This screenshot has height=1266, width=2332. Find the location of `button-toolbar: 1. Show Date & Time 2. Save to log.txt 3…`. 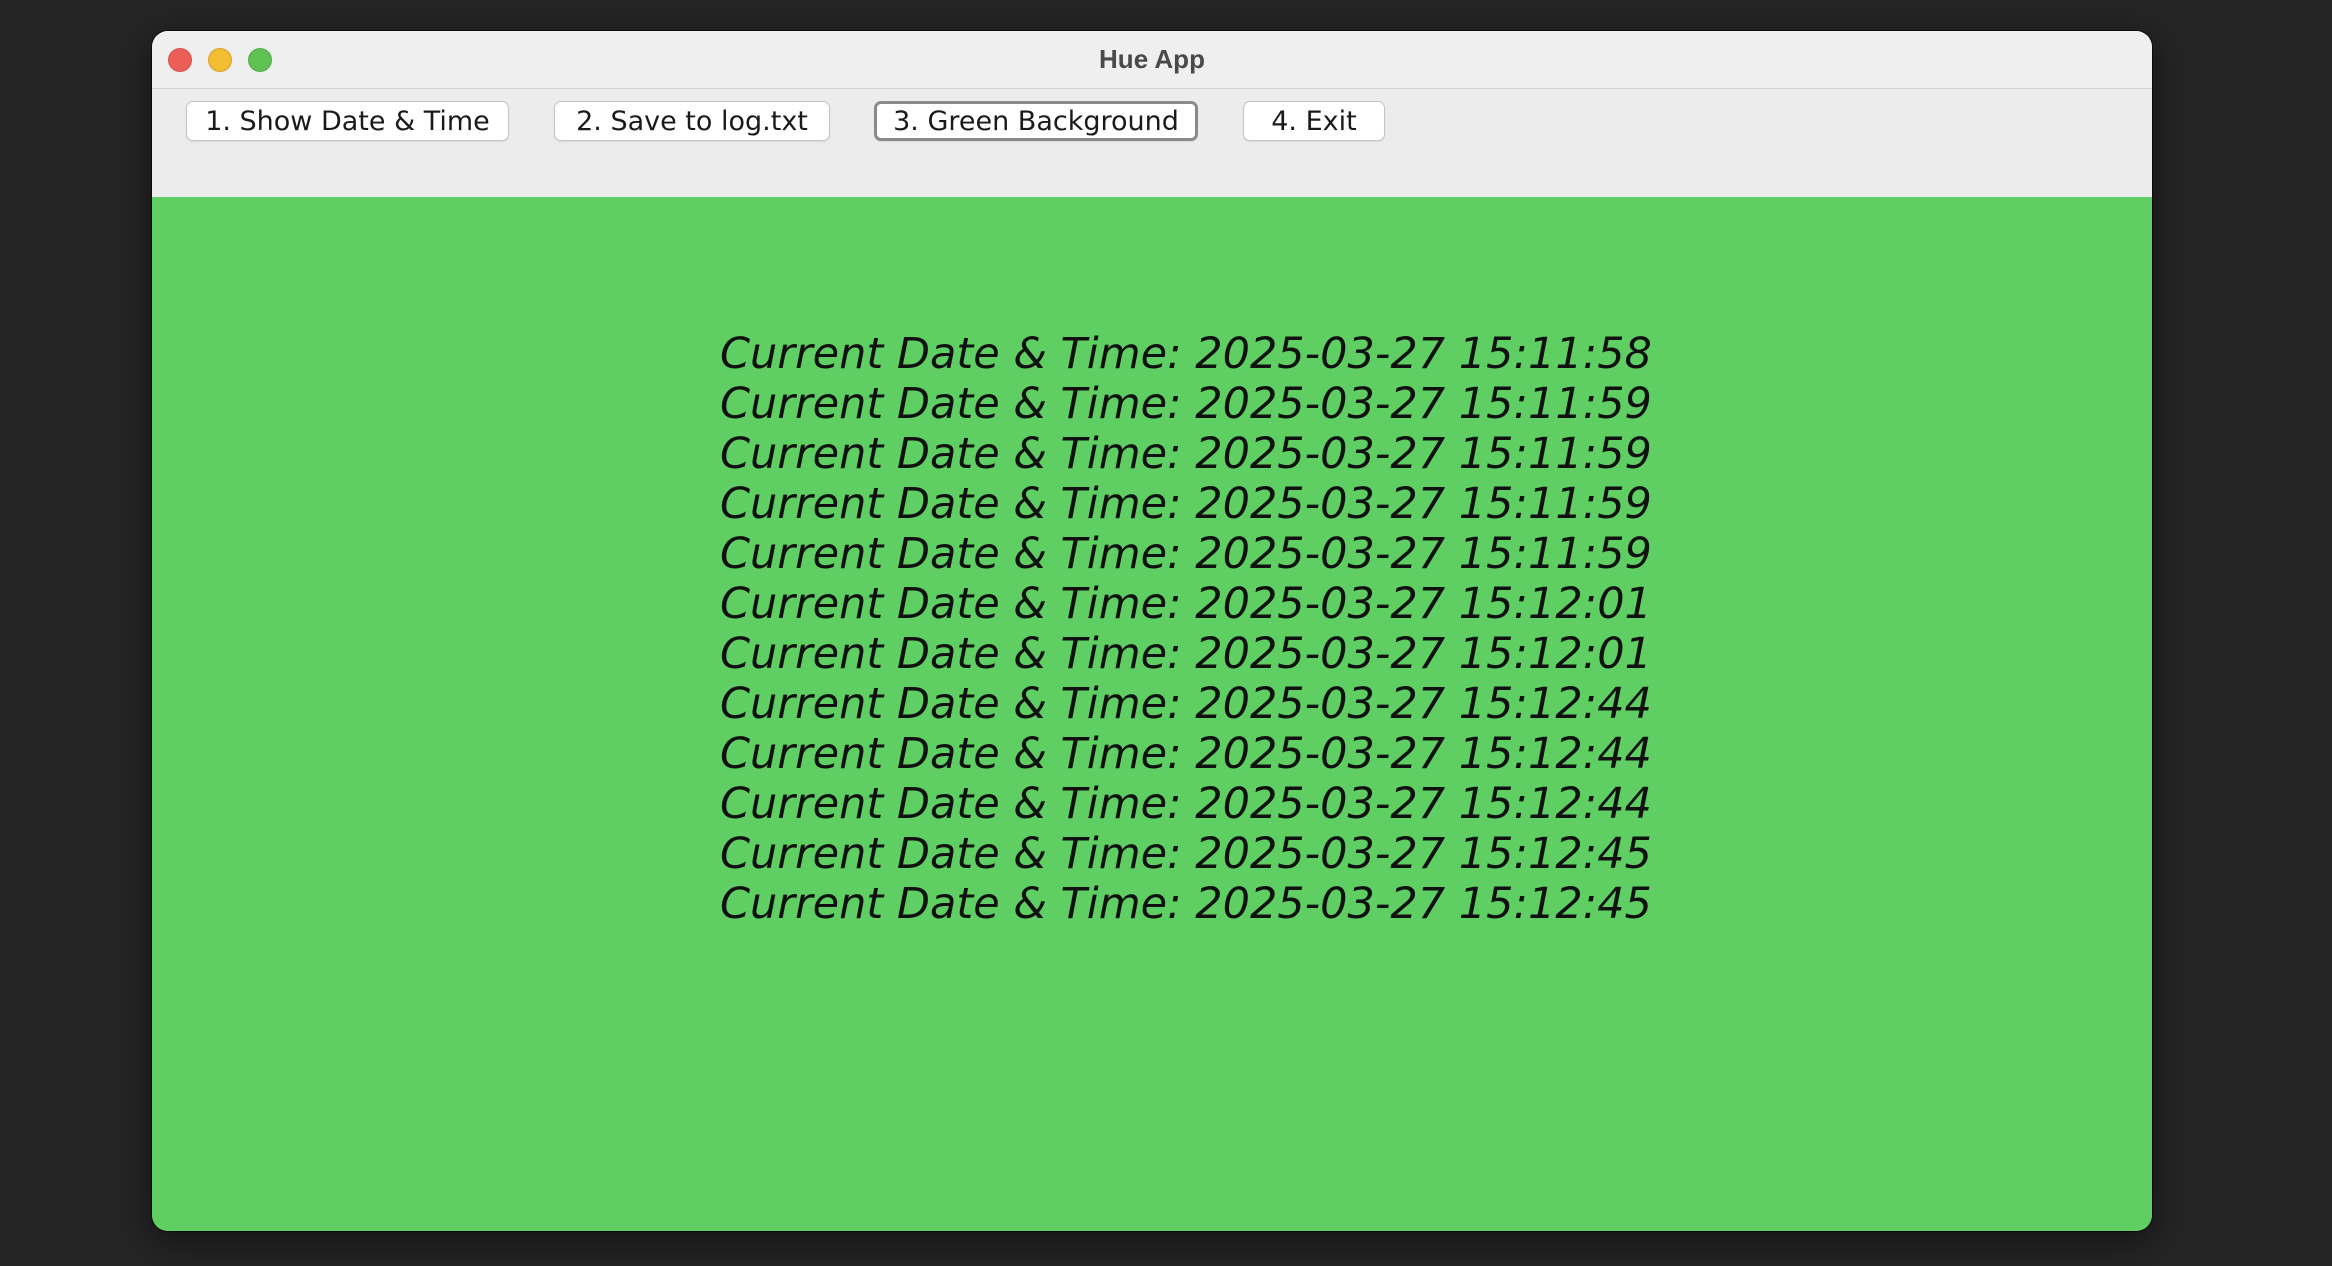

button-toolbar: 1. Show Date & Time 2. Save to log.txt 3… is located at coordinates (1152, 143).